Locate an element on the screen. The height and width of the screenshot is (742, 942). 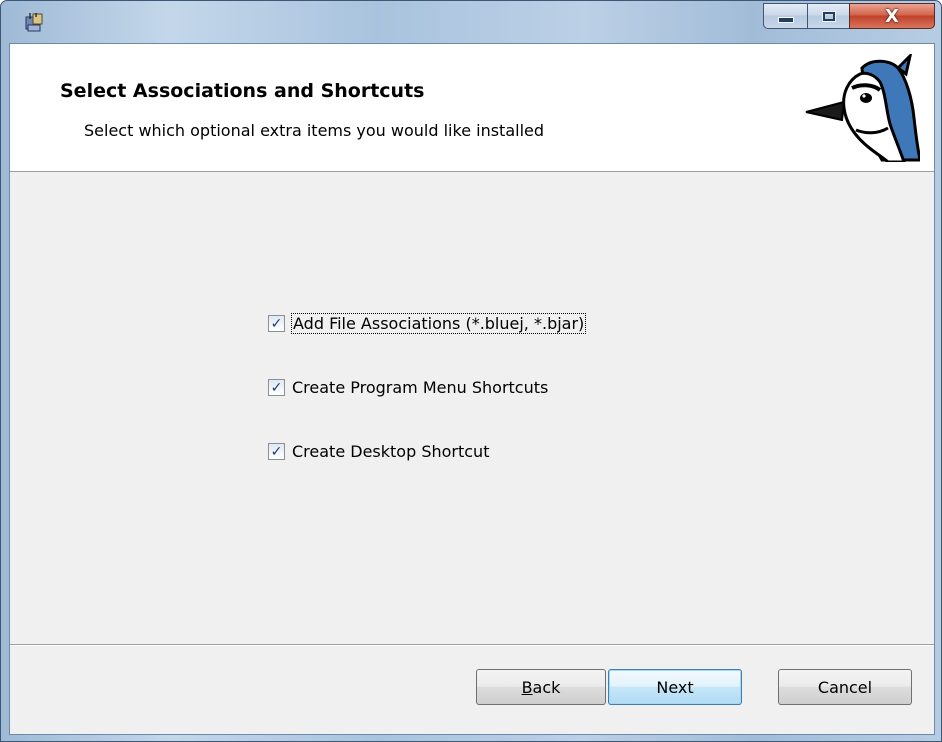
footer-divider is located at coordinates (472, 645).